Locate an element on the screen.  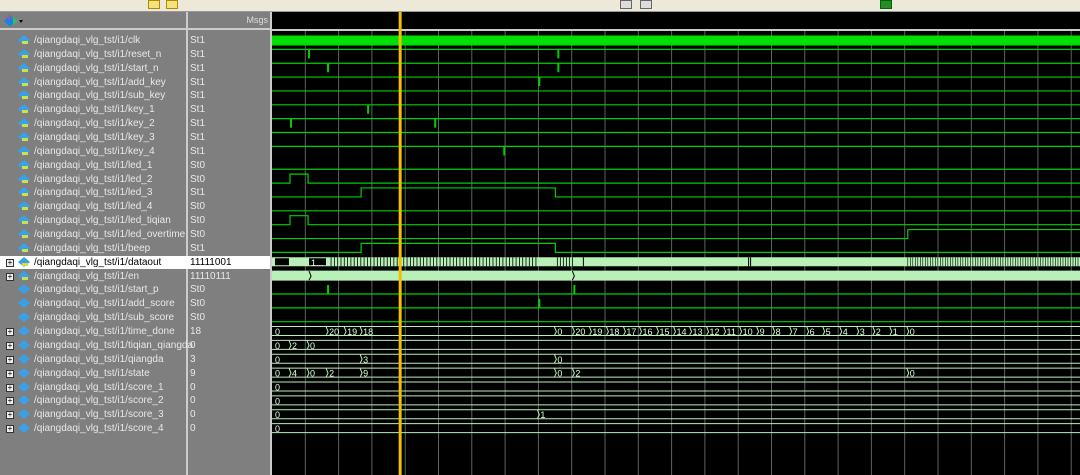
signal-name: /qiangdaqi_vlg_tst/i1/reset_n is located at coordinates (98, 54).